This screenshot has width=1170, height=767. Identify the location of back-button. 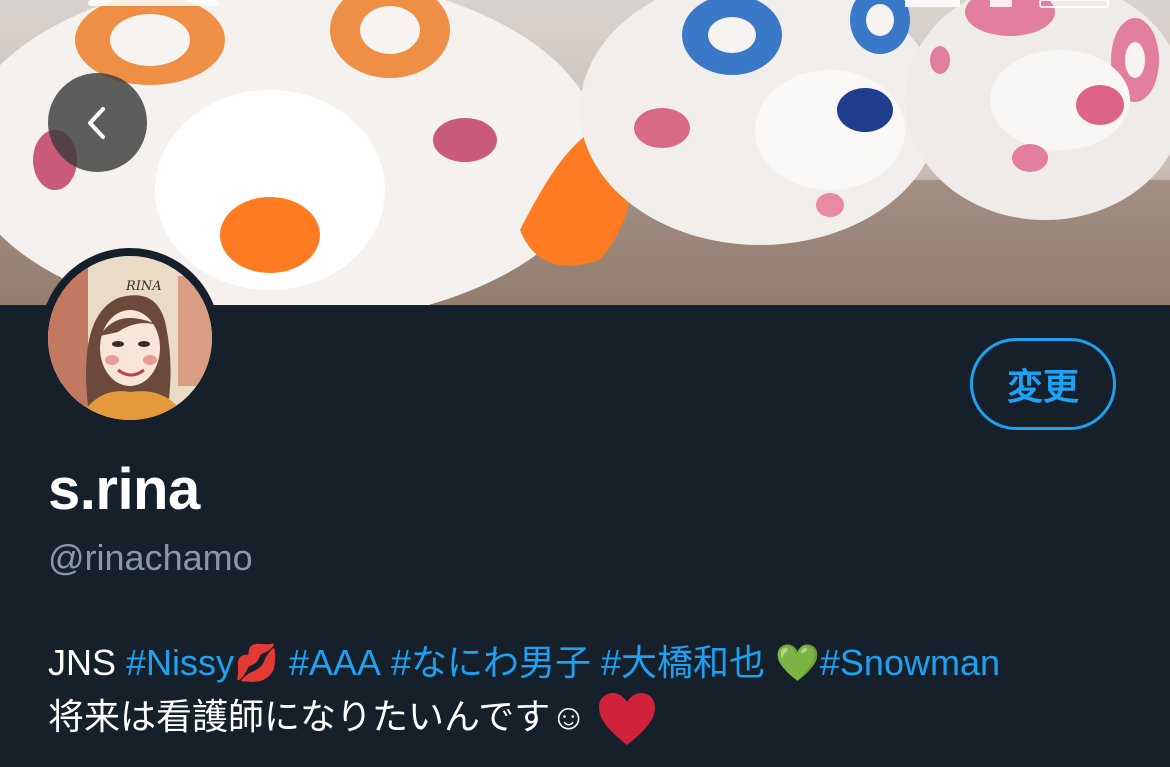
(97, 122).